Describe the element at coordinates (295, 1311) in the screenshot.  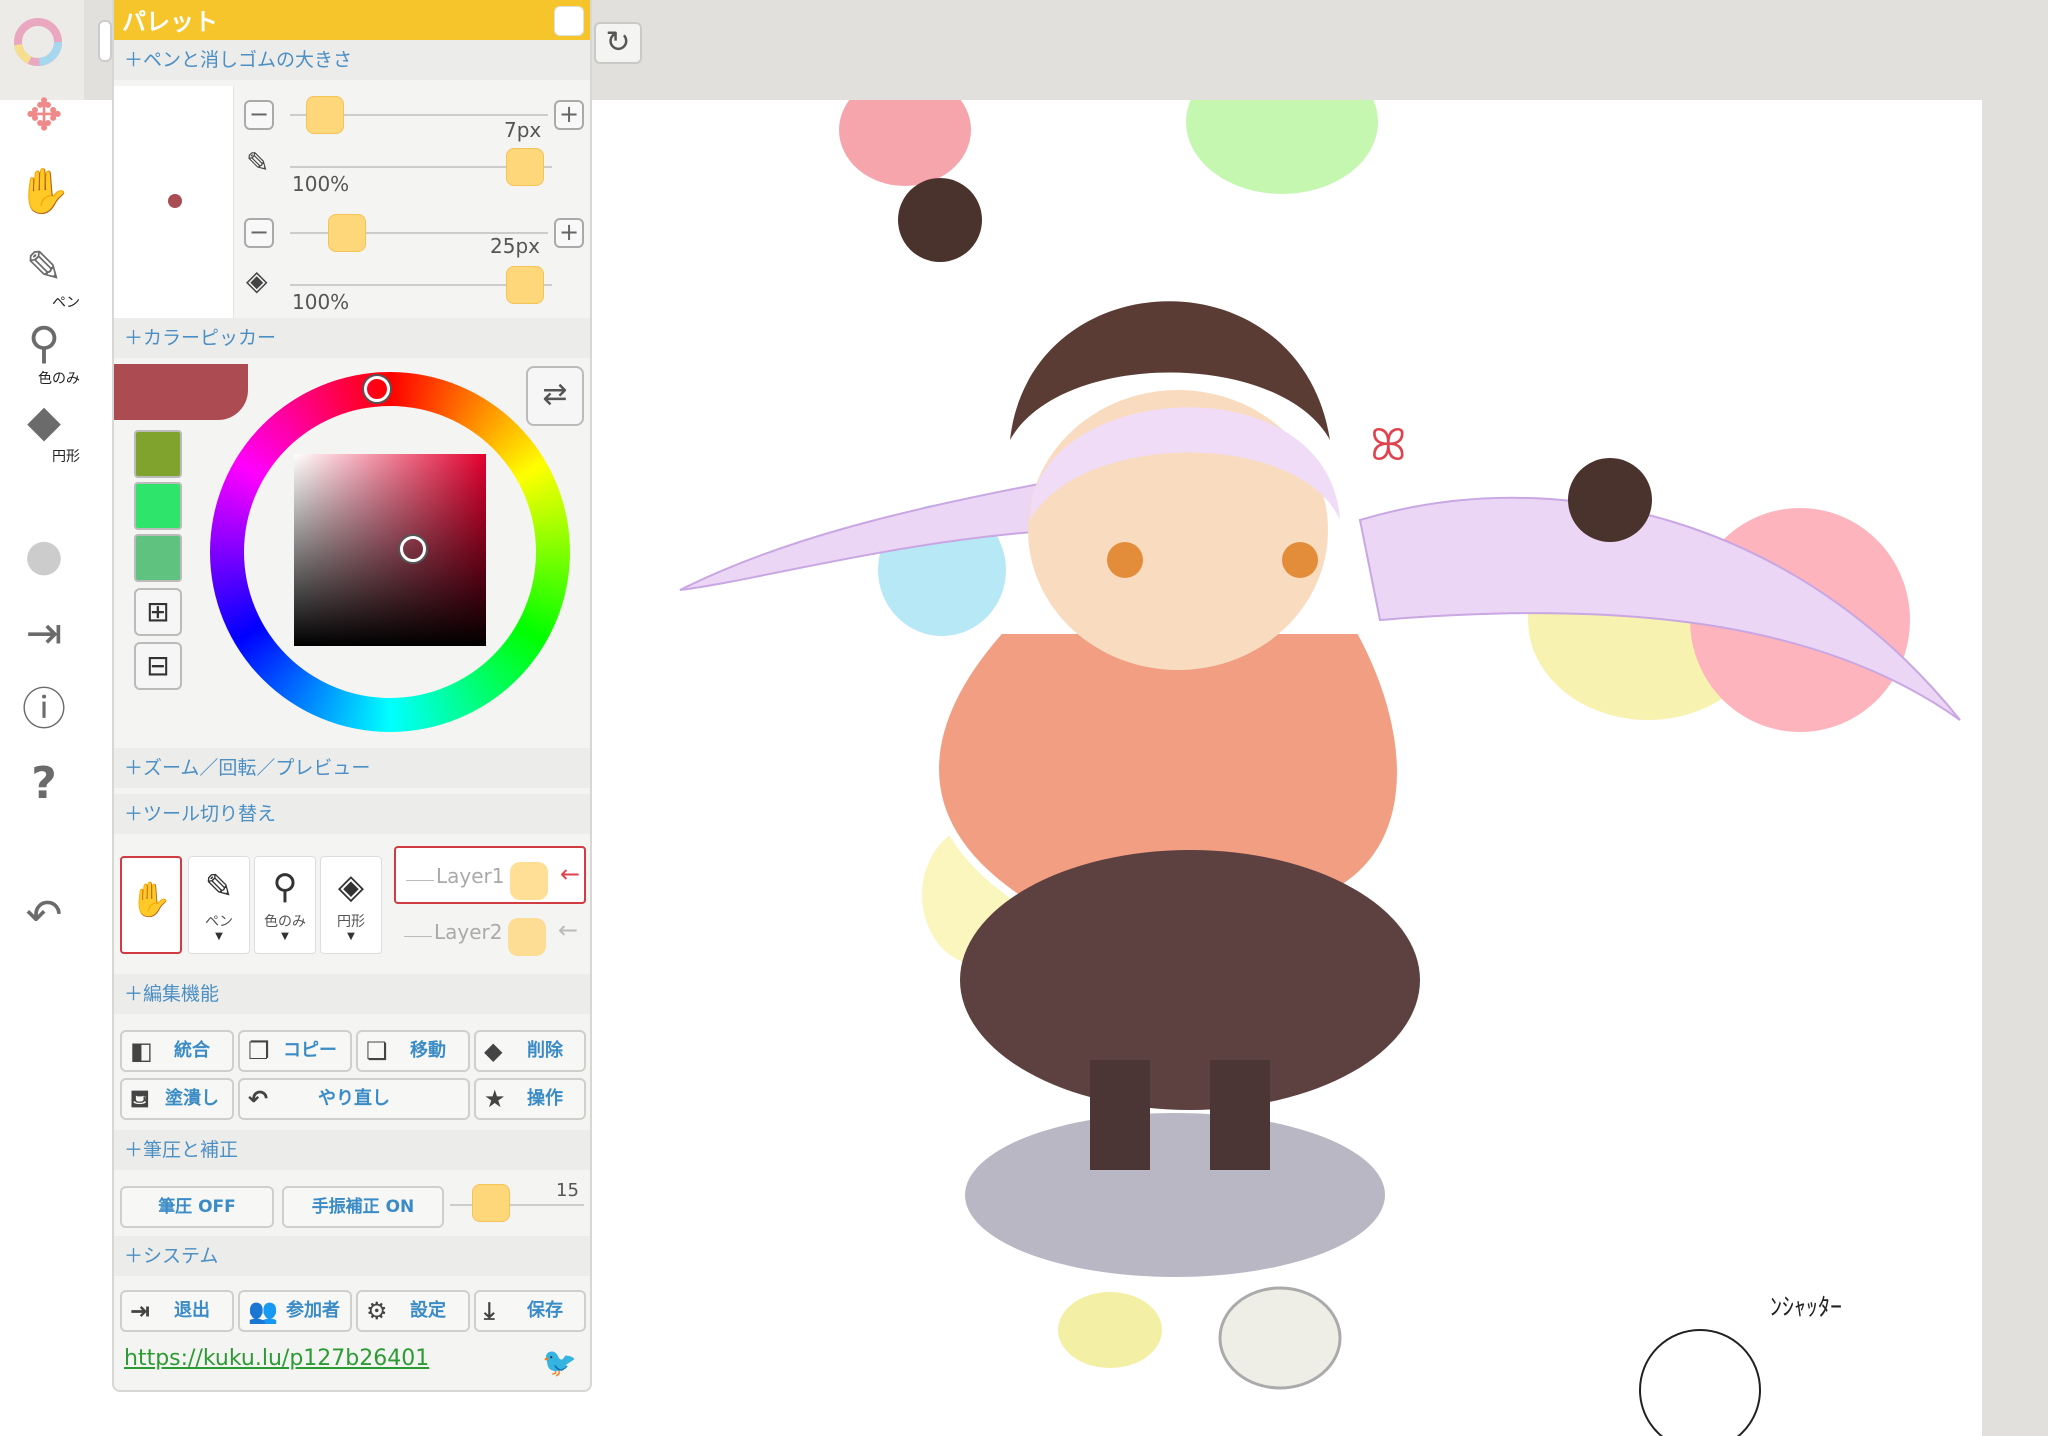
I see `participants-button: 👥 参加者` at that location.